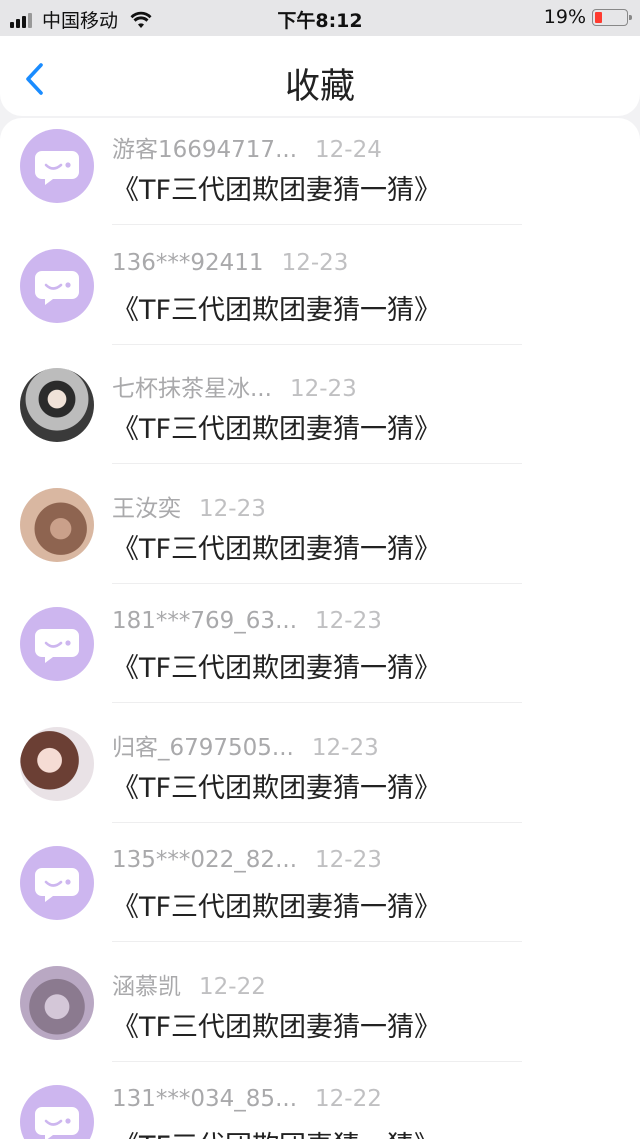 The image size is (640, 1139). I want to click on item-meta: 归客_6797505... 12-23, so click(245, 745).